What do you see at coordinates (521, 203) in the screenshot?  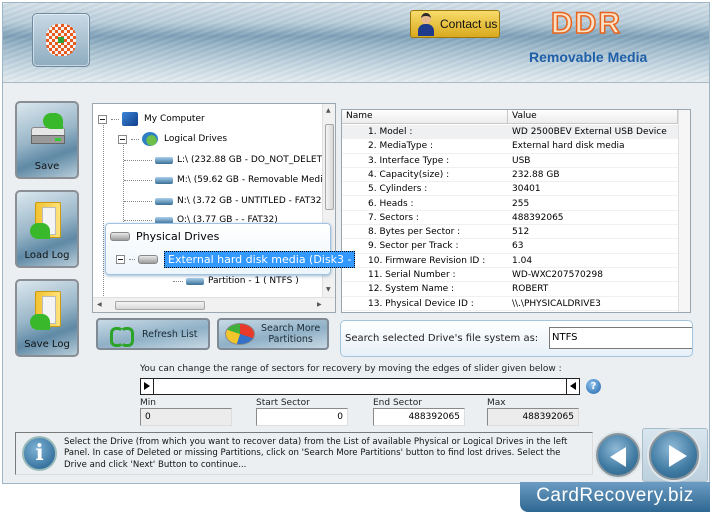 I see `property-value: 255` at bounding box center [521, 203].